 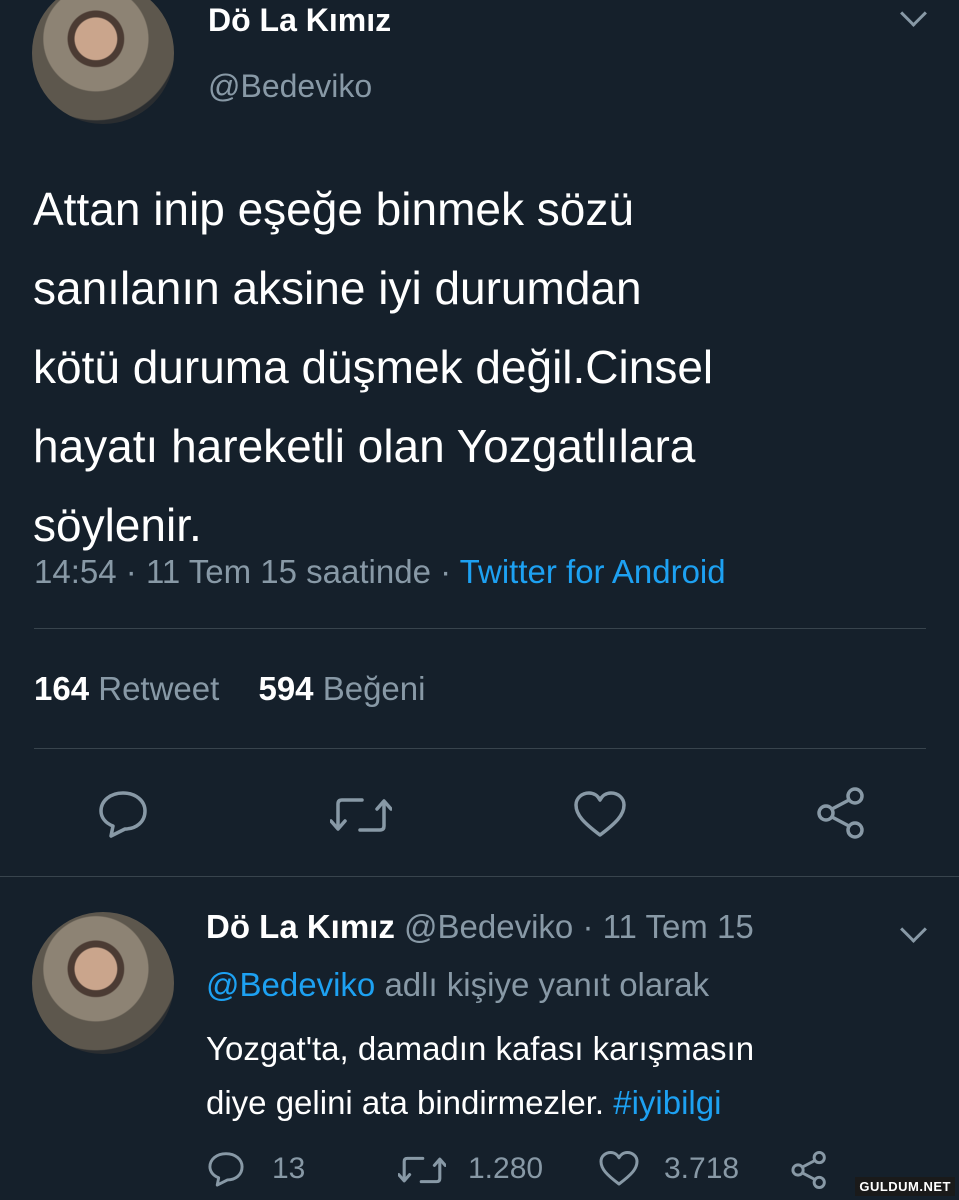 I want to click on hashtag-link: #iyibilgi, so click(x=667, y=1102).